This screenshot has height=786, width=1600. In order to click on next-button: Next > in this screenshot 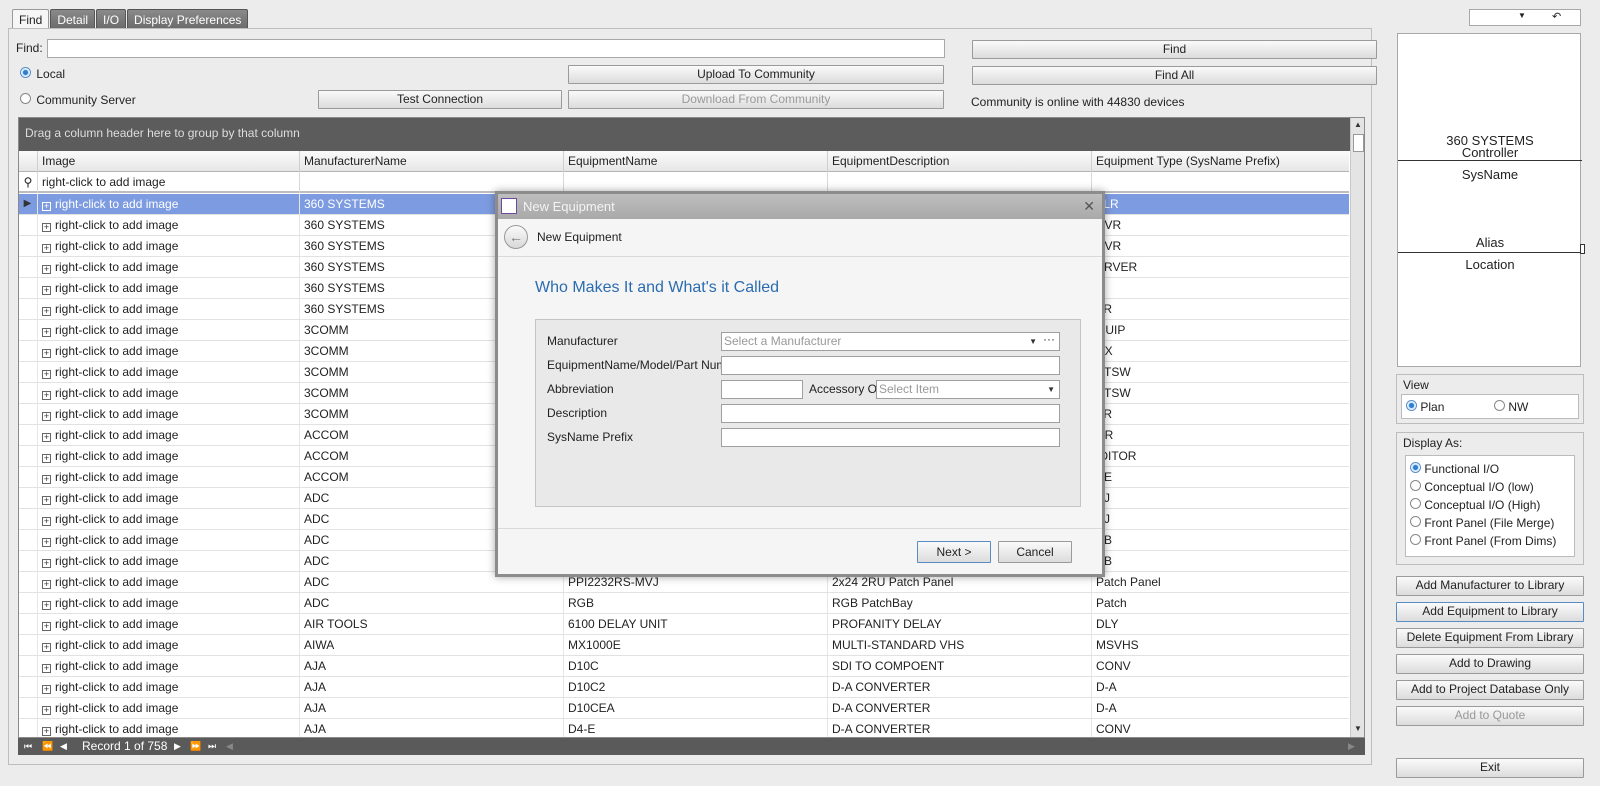, I will do `click(954, 552)`.